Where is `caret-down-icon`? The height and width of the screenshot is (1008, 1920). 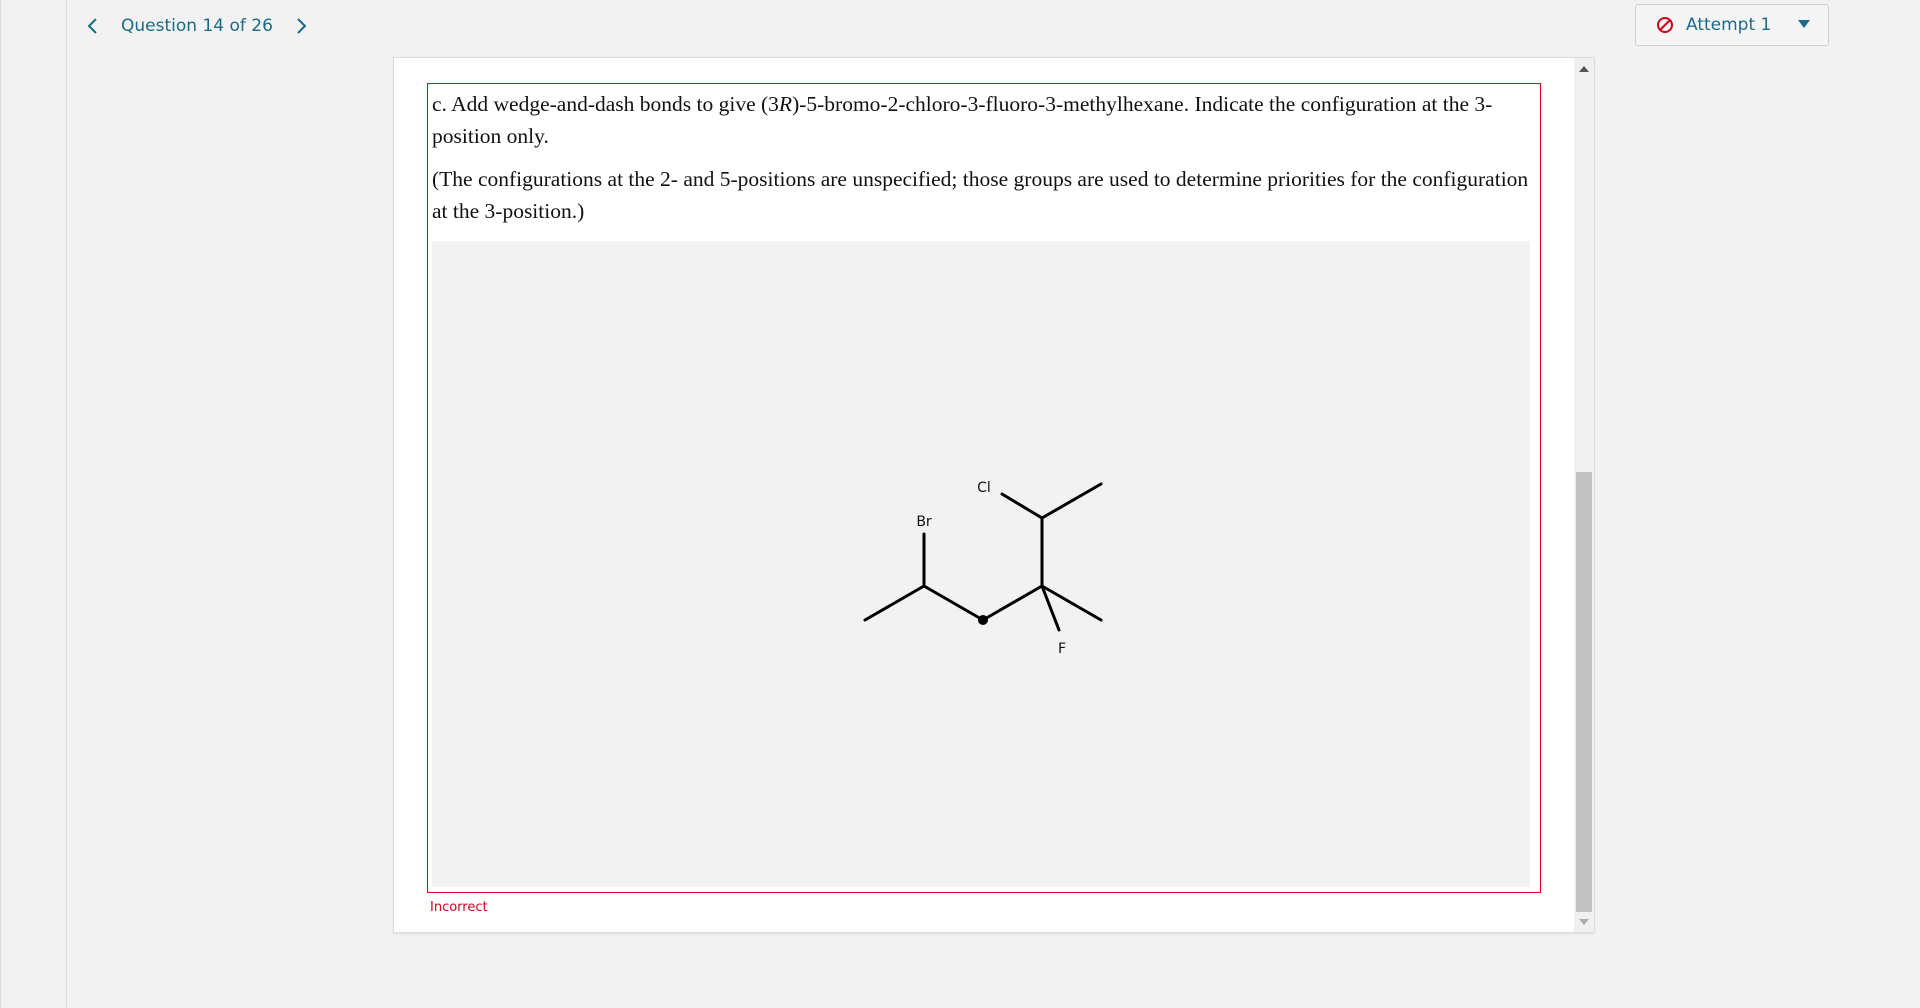 caret-down-icon is located at coordinates (1804, 24).